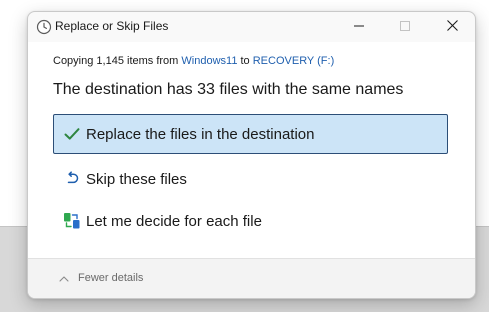 The image size is (489, 312). What do you see at coordinates (117, 61) in the screenshot?
I see `copy-status-prefix: Copying 1,145 items from` at bounding box center [117, 61].